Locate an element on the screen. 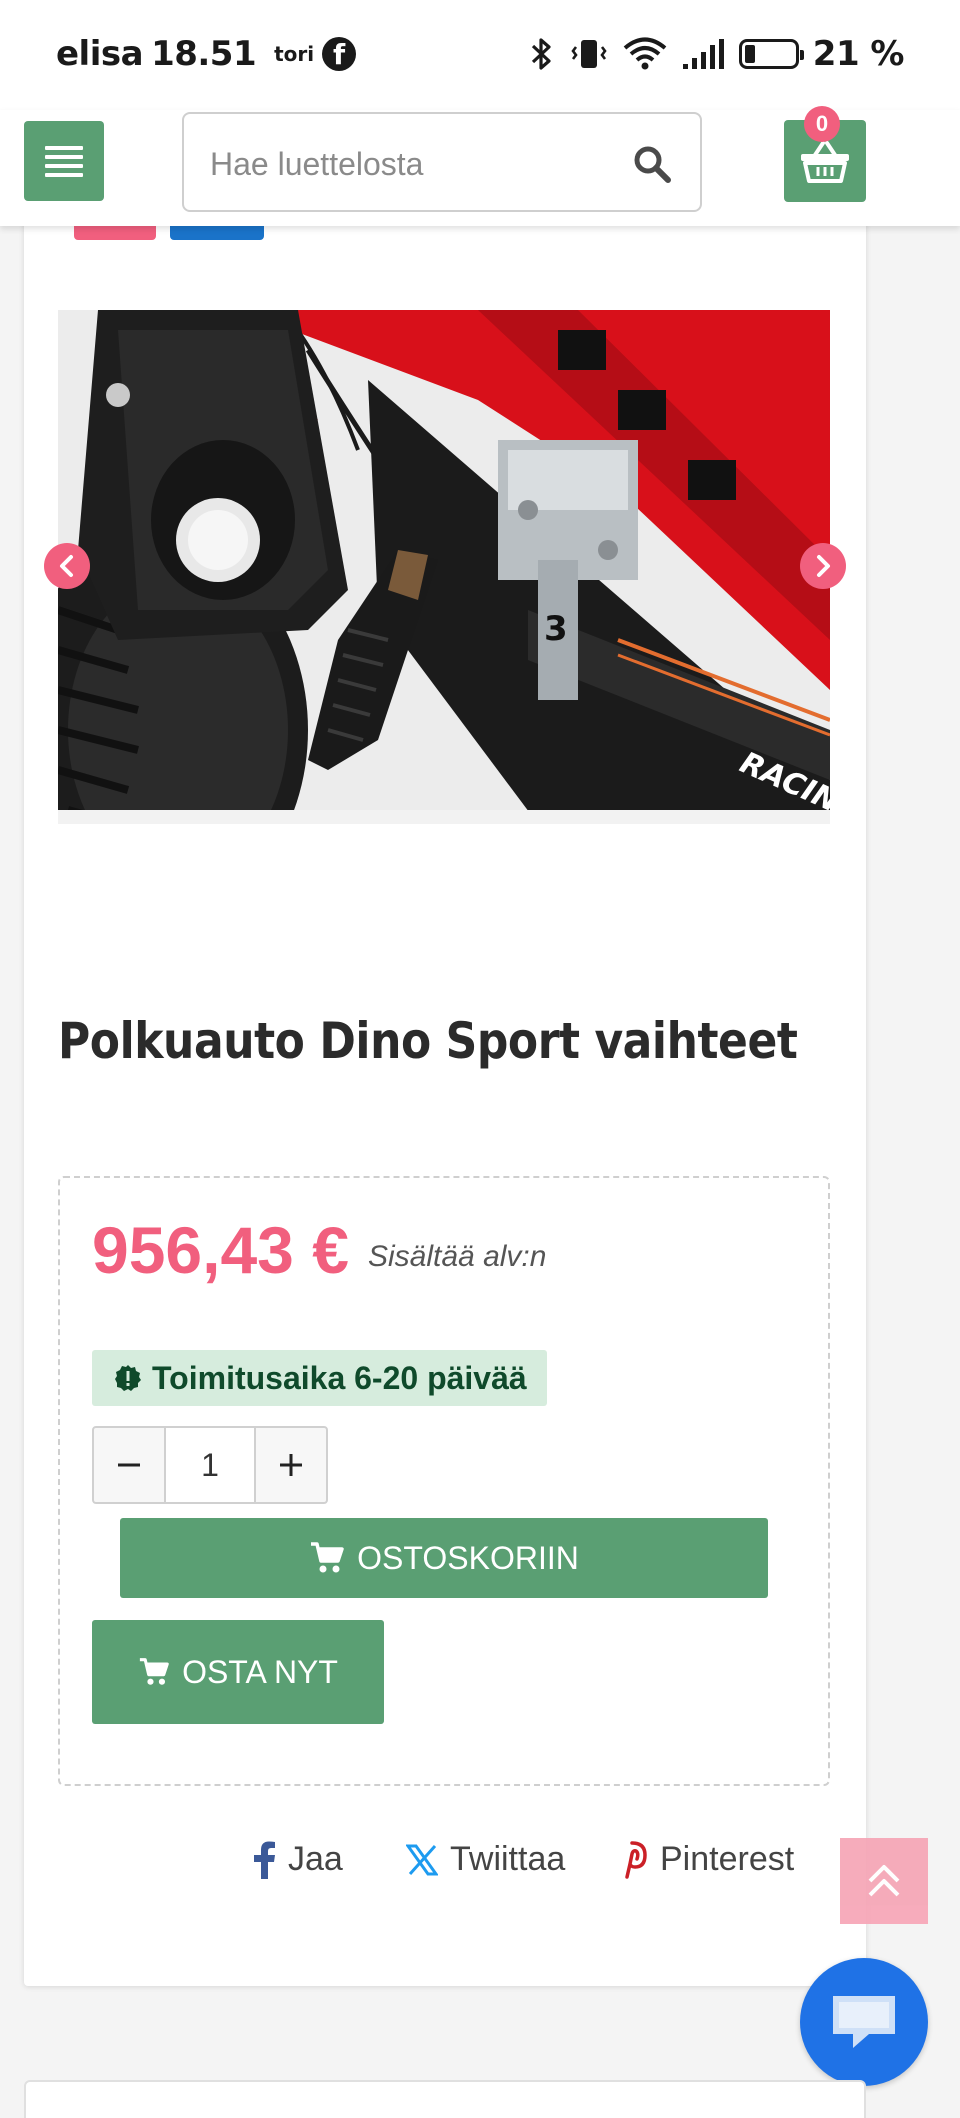 This screenshot has width=960, height=2118. buy-now-button: OSTA NYT is located at coordinates (238, 1672).